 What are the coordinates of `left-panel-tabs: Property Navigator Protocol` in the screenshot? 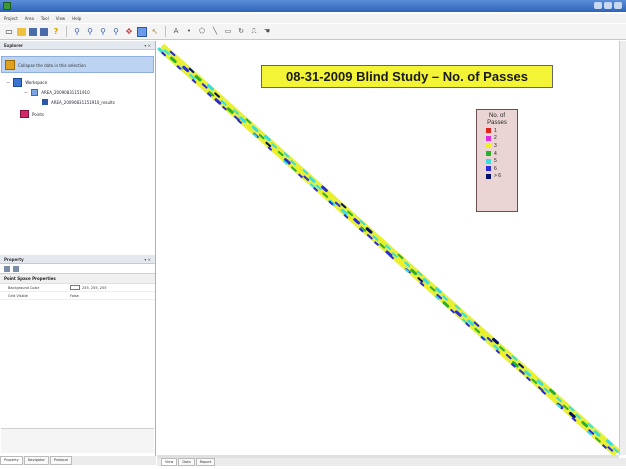 It's located at (78, 460).